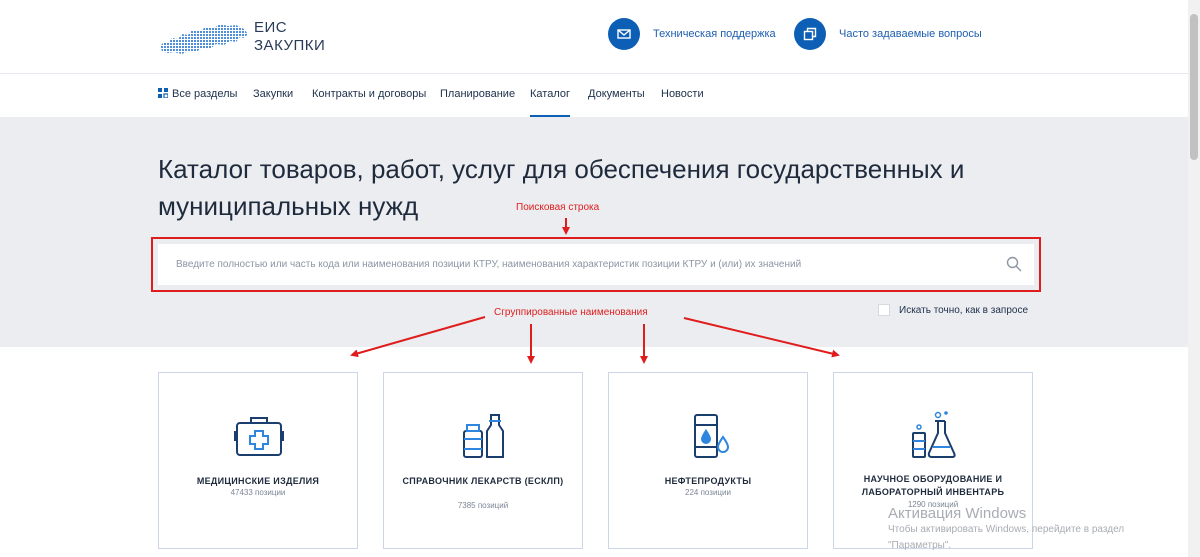 This screenshot has height=557, width=1200. Describe the element at coordinates (550, 94) in the screenshot. I see `nav-label: Каталог` at that location.